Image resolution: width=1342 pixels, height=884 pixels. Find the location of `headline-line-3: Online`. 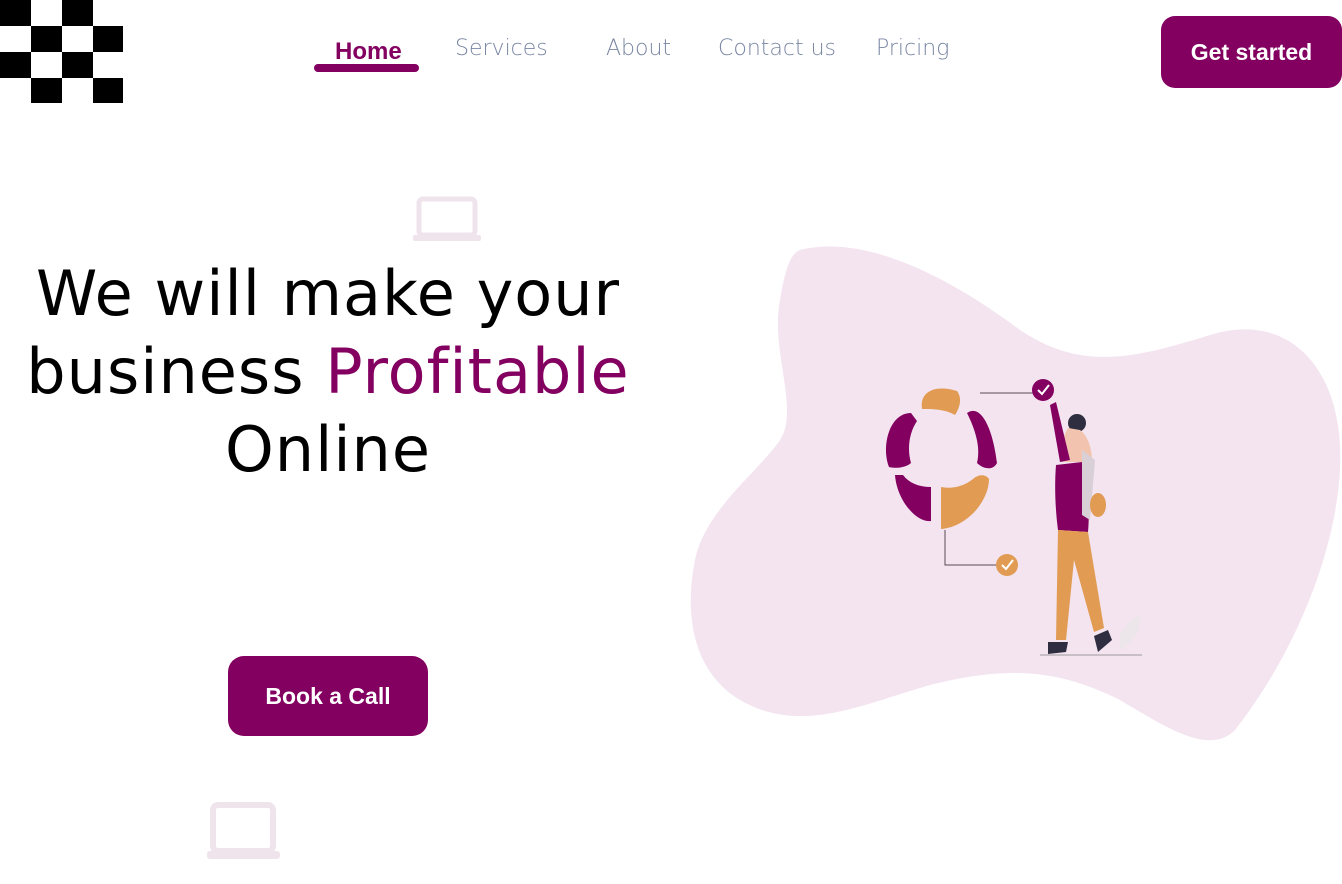

headline-line-3: Online is located at coordinates (328, 449).